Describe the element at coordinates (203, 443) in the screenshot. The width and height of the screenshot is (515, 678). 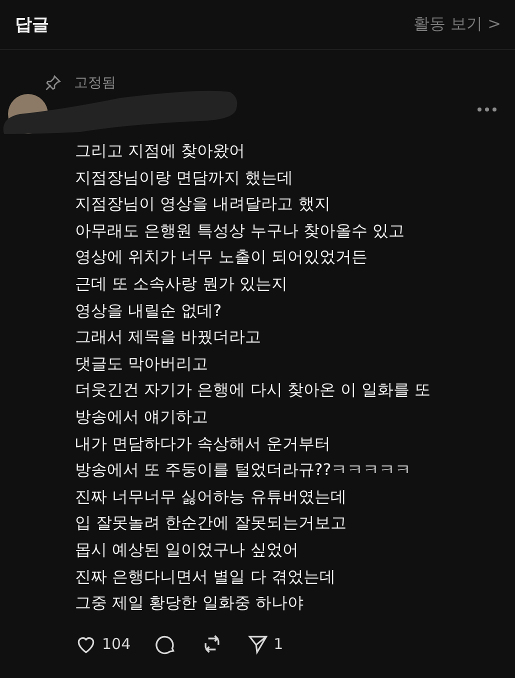
I see `post-text-line: 내가 면담하다가 속상해서 운거부터` at that location.